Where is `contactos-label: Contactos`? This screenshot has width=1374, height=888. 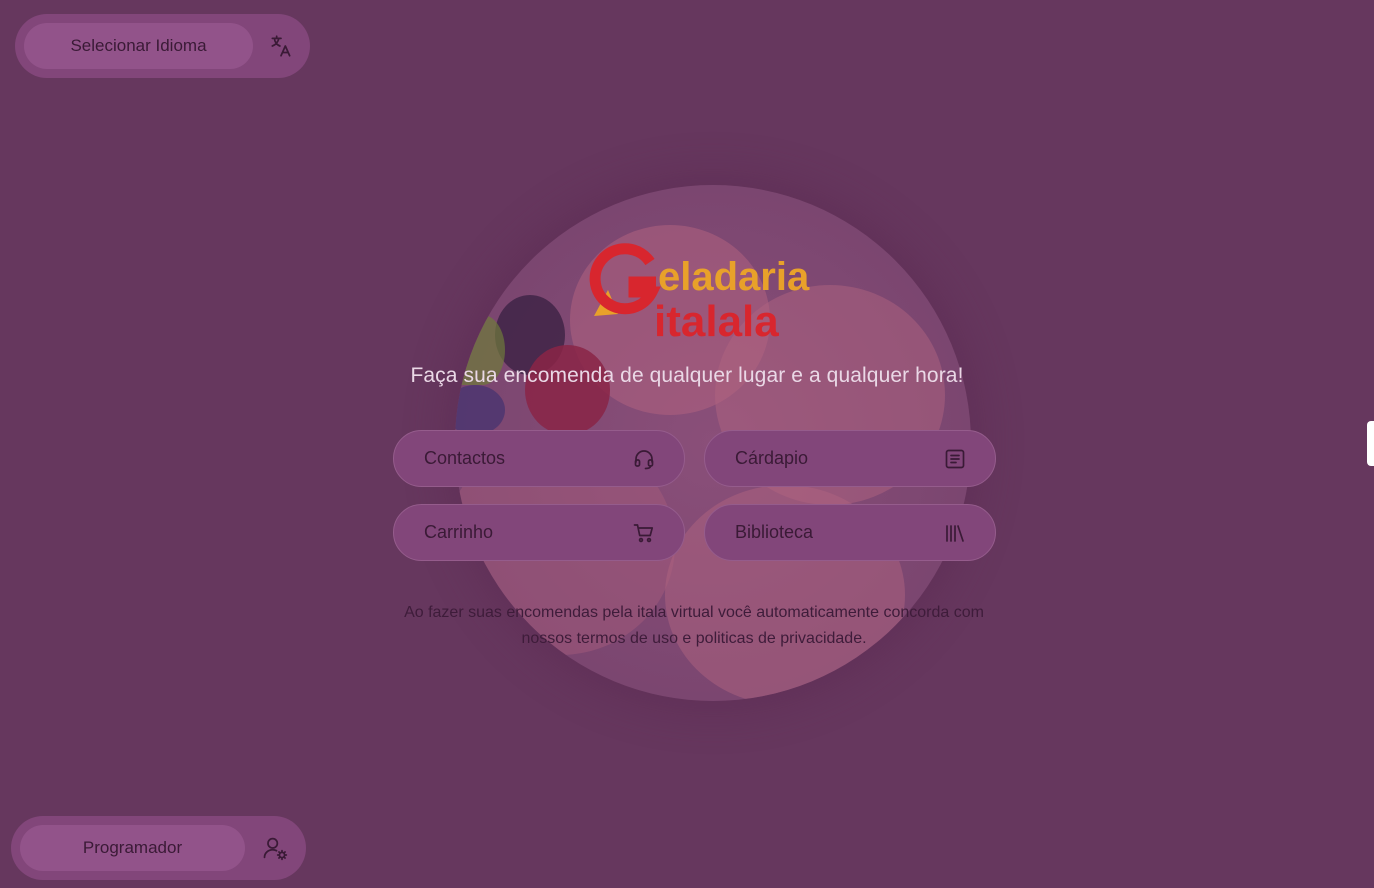
contactos-label: Contactos is located at coordinates (465, 458).